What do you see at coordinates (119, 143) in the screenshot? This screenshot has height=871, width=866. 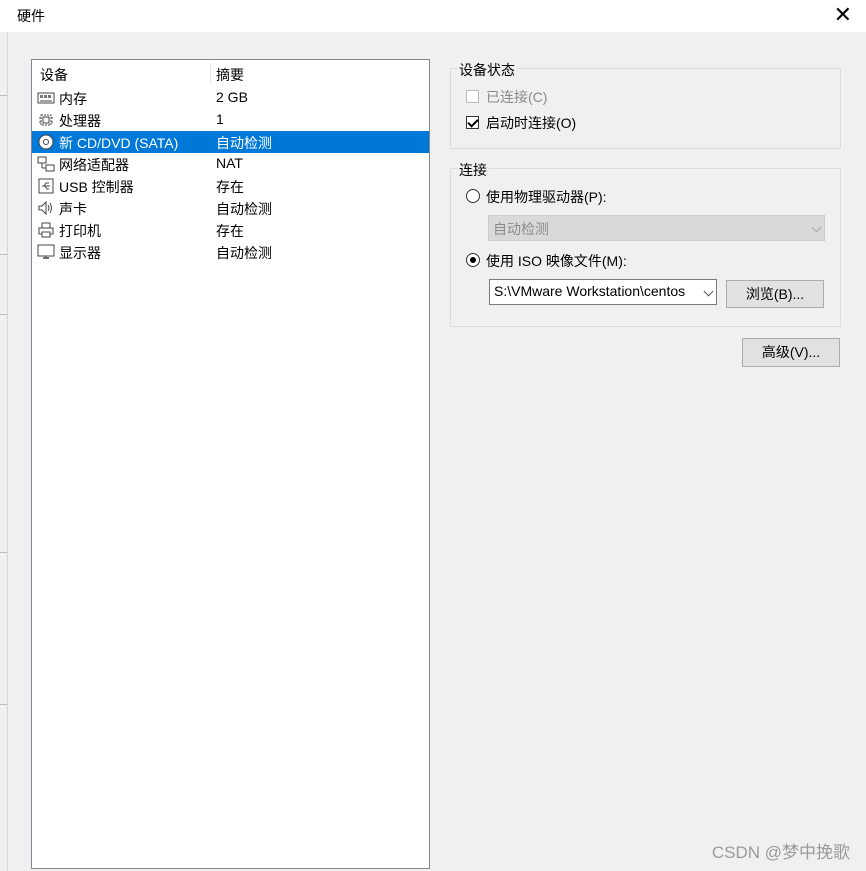 I see `device-name: 新 CD/DVD (SATA)` at bounding box center [119, 143].